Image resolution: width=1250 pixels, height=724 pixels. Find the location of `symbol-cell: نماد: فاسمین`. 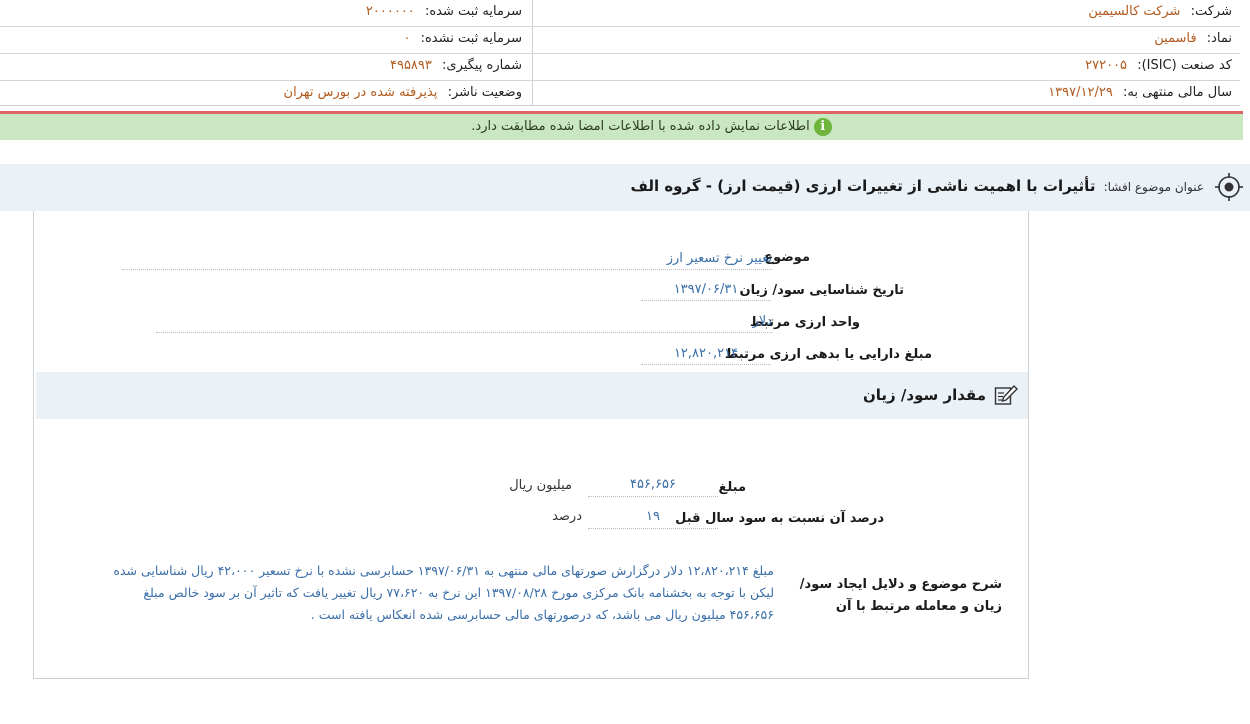

symbol-cell: نماد: فاسمین is located at coordinates (882, 40).